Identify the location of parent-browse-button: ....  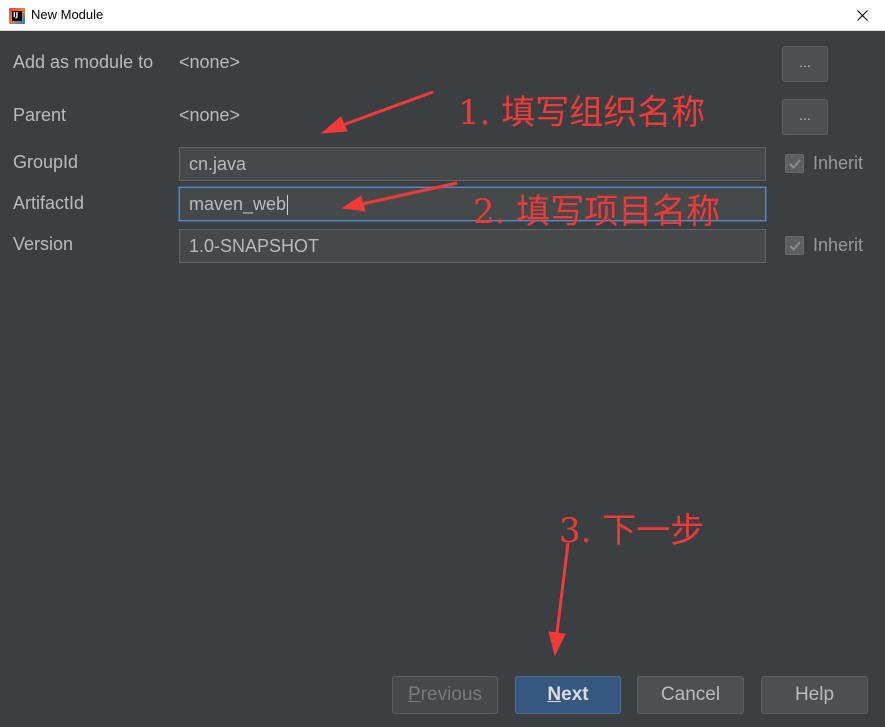
(805, 117).